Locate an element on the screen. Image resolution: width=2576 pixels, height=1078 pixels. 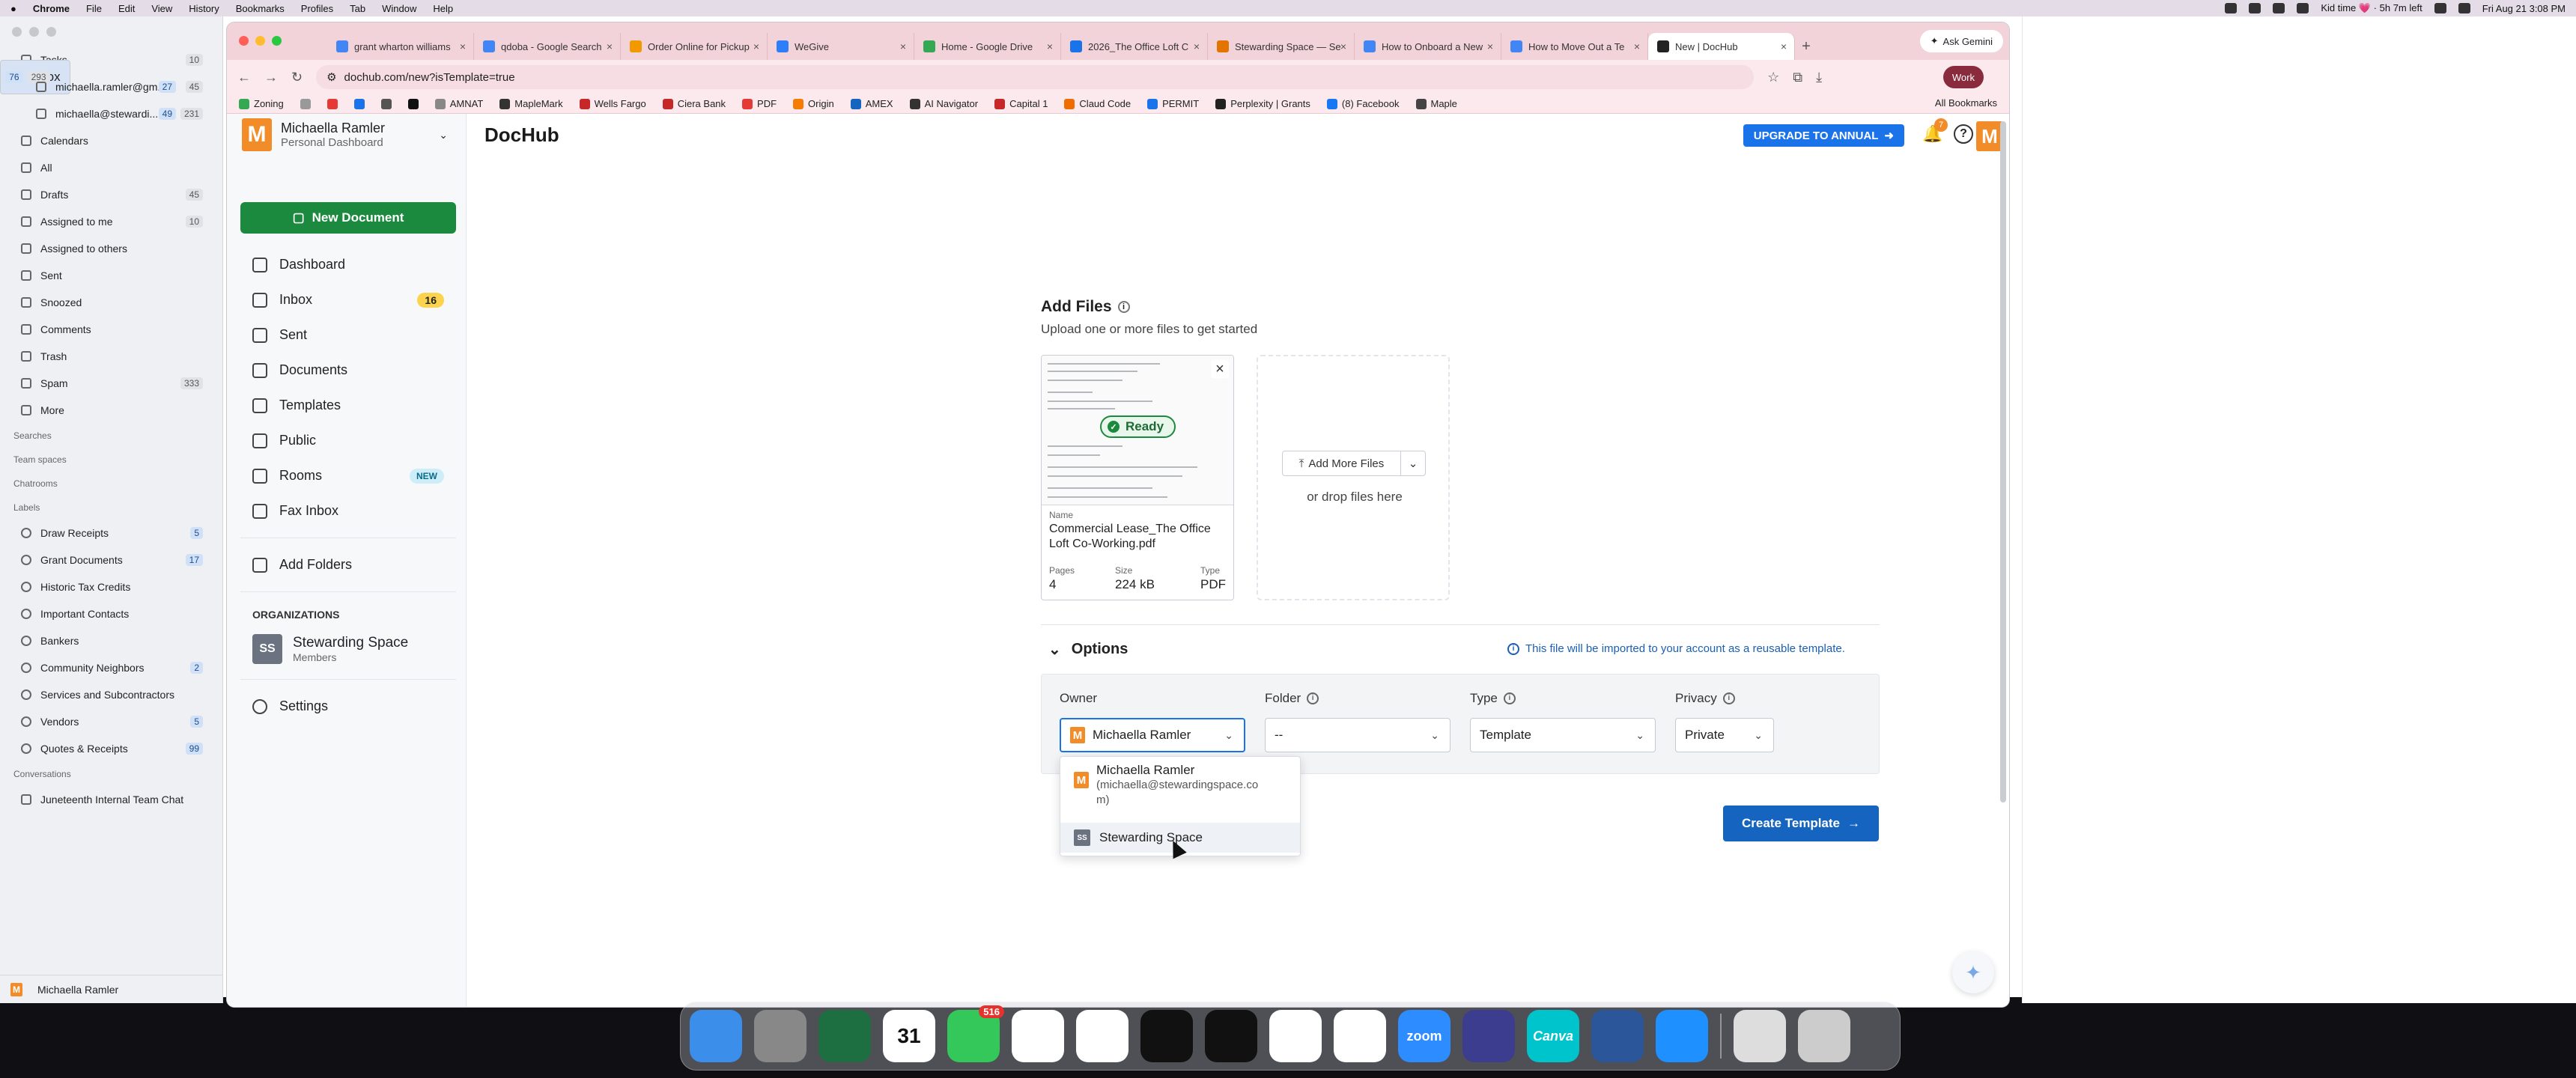
extensions-icon: ⧉ is located at coordinates (1797, 77).